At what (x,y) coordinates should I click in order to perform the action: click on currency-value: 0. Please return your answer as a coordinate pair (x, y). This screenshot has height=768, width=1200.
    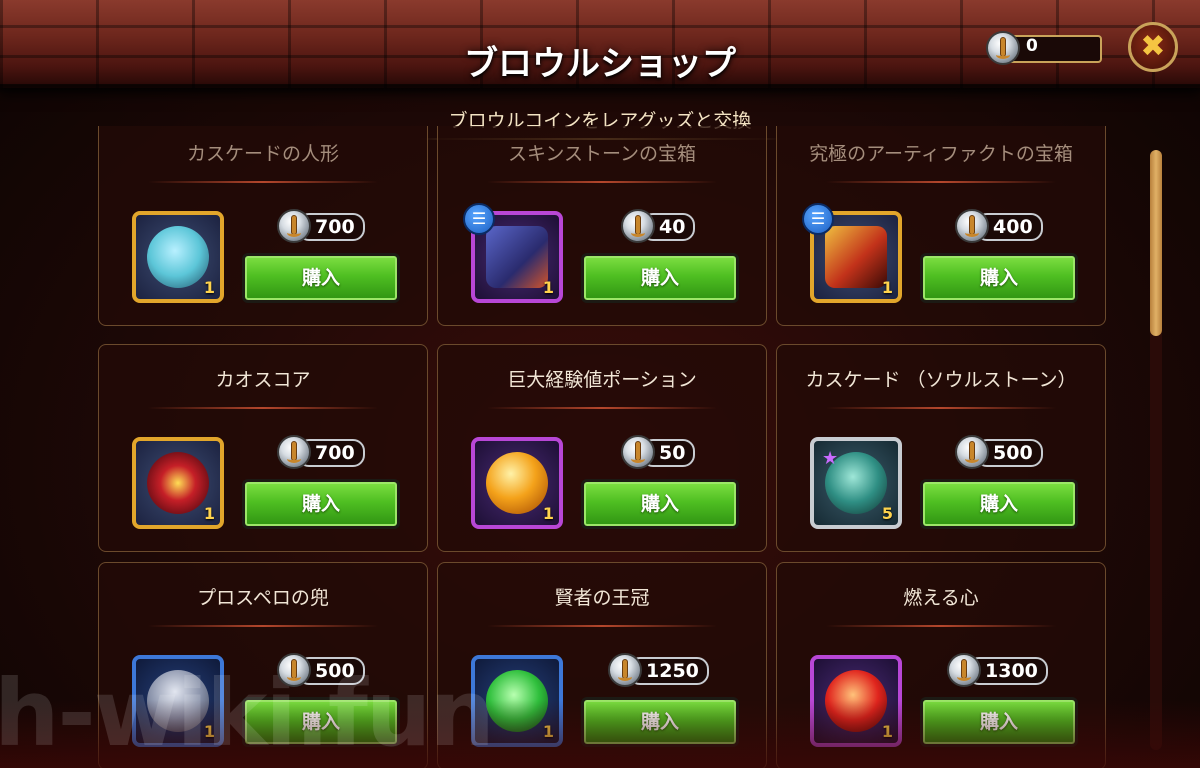
    Looking at the image, I should click on (1032, 46).